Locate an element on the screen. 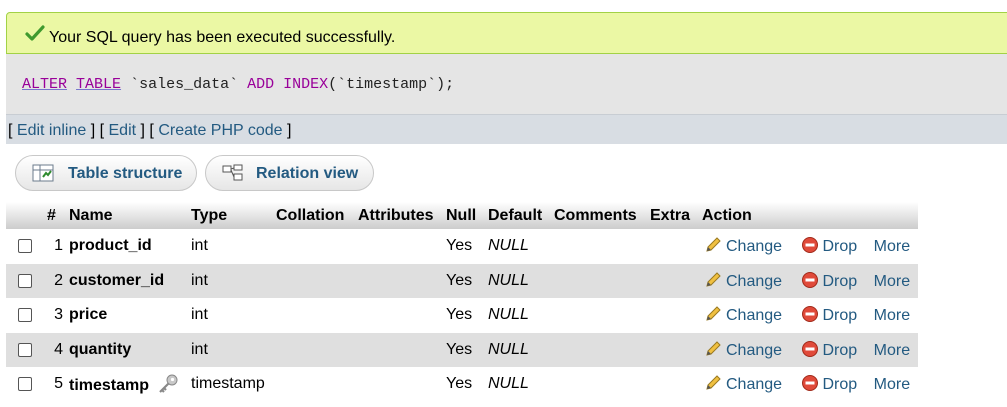 The width and height of the screenshot is (1007, 407). tab-relation-view: Relation view is located at coordinates (289, 173).